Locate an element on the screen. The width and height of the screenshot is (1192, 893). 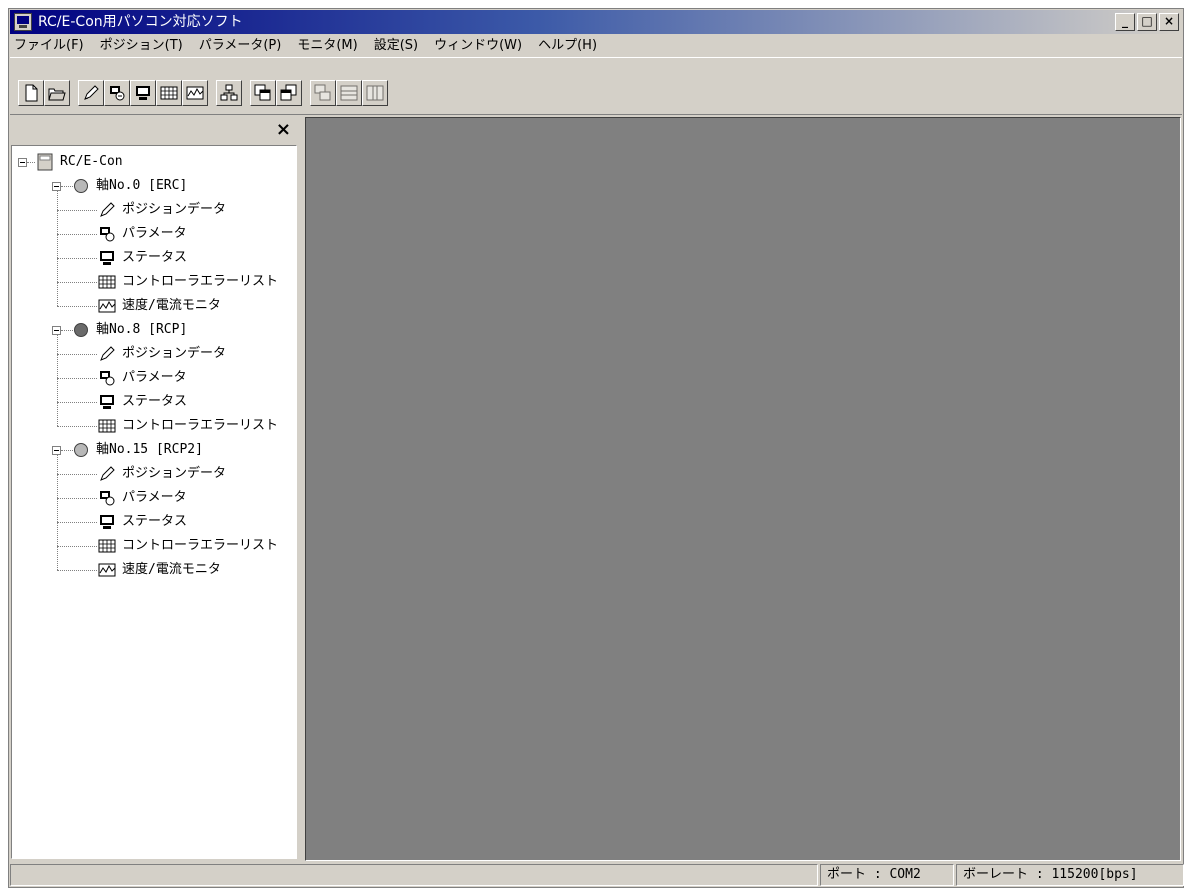
copy-window-button is located at coordinates (263, 93).